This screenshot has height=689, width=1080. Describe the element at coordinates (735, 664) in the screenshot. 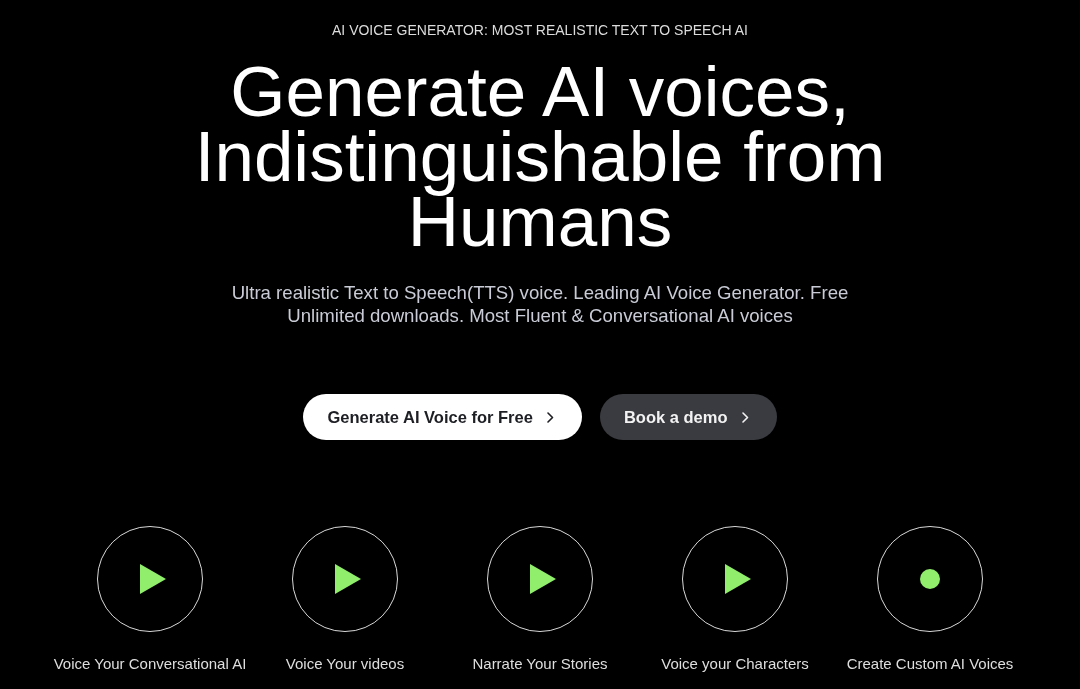

I see `use-case-label: Voice your Characters` at that location.